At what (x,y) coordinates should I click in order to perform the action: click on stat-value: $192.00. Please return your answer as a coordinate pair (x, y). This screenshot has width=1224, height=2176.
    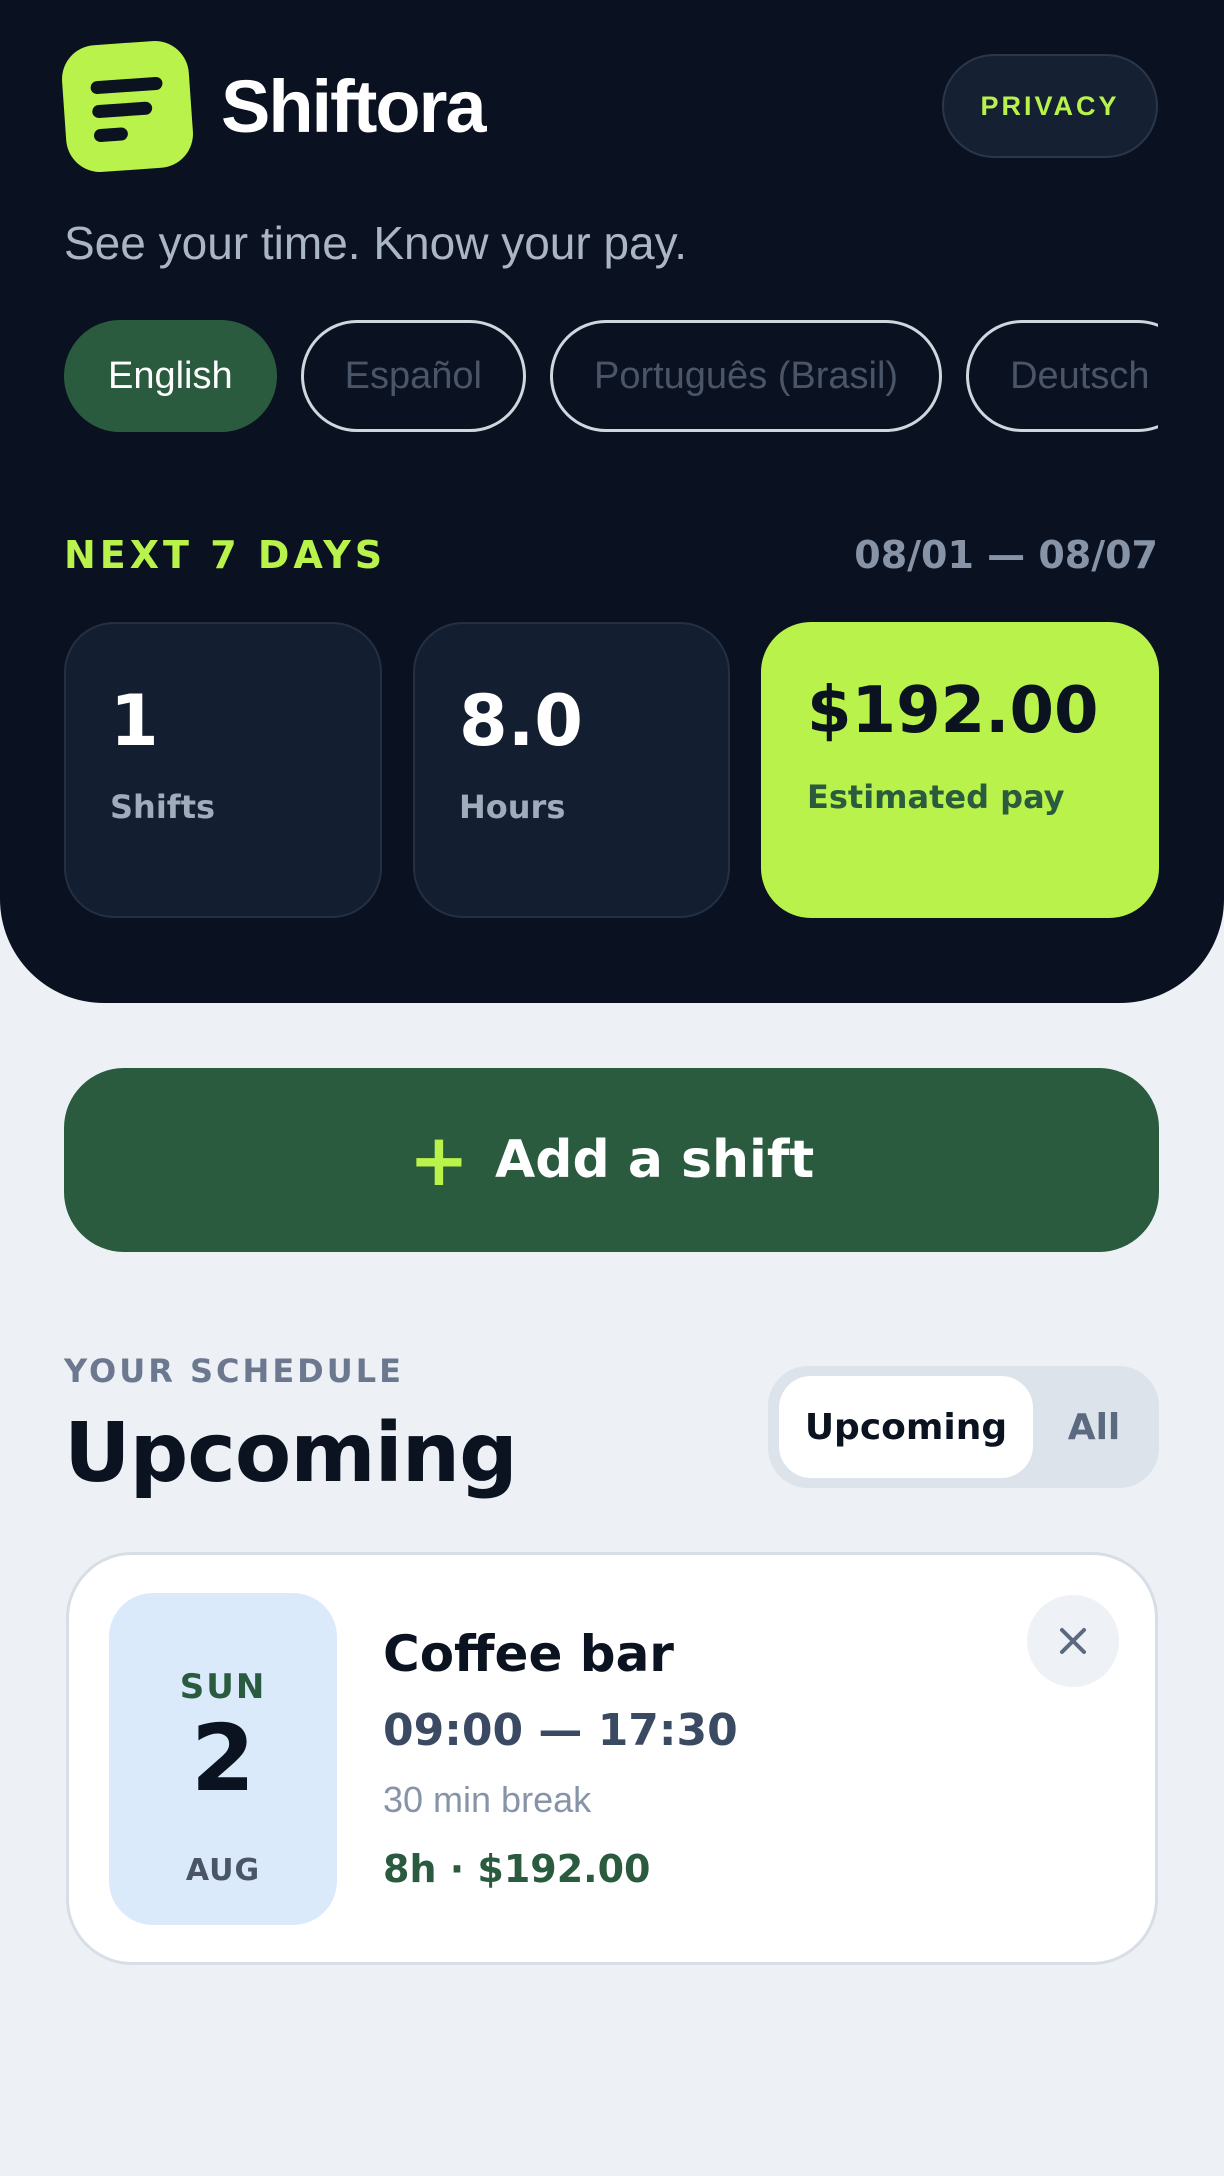
    Looking at the image, I should click on (953, 711).